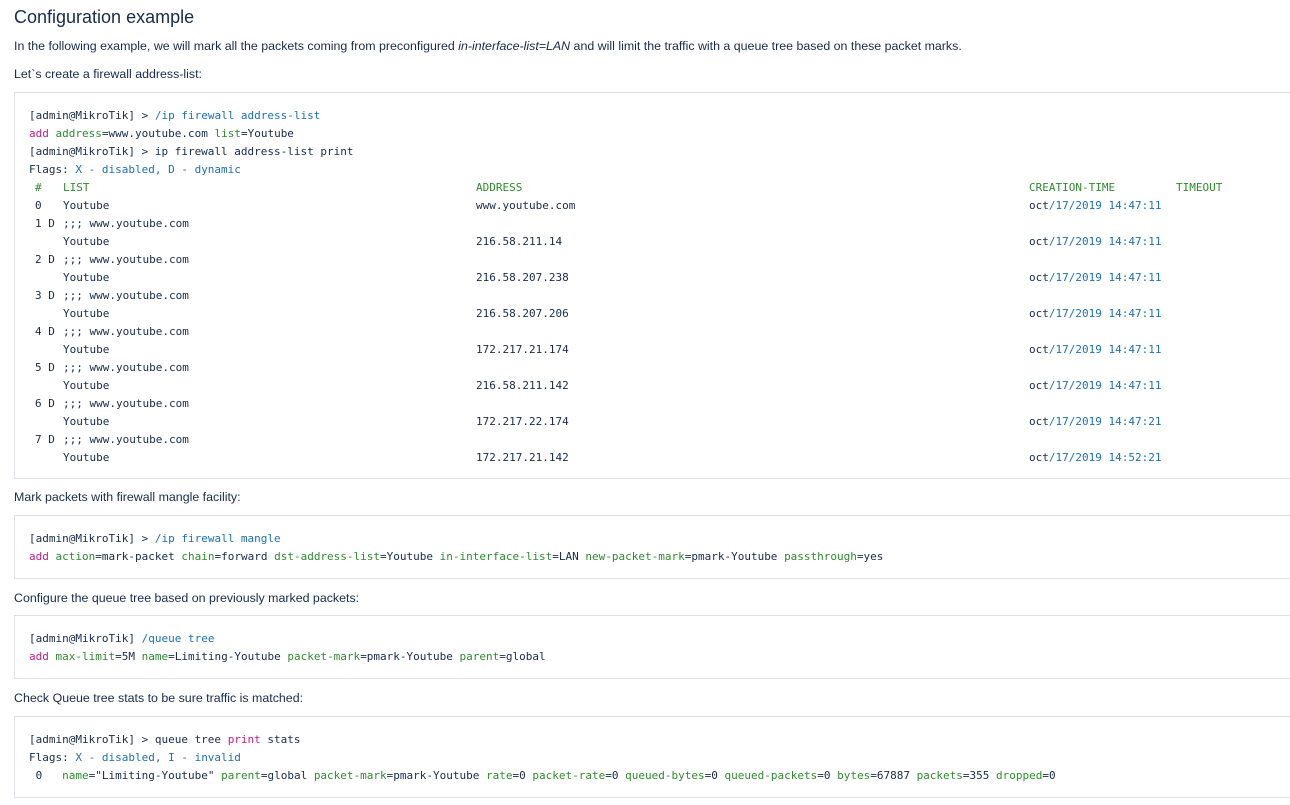 The image size is (1290, 805). I want to click on row-address: 216.58.211.142, so click(522, 385).